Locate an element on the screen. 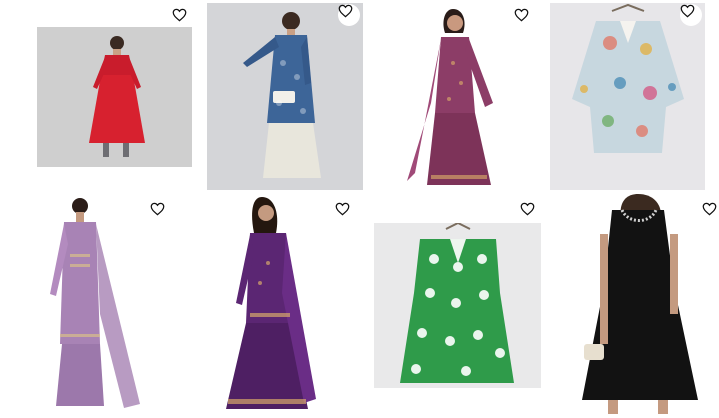  floral-print-top-photo is located at coordinates (628, 78).